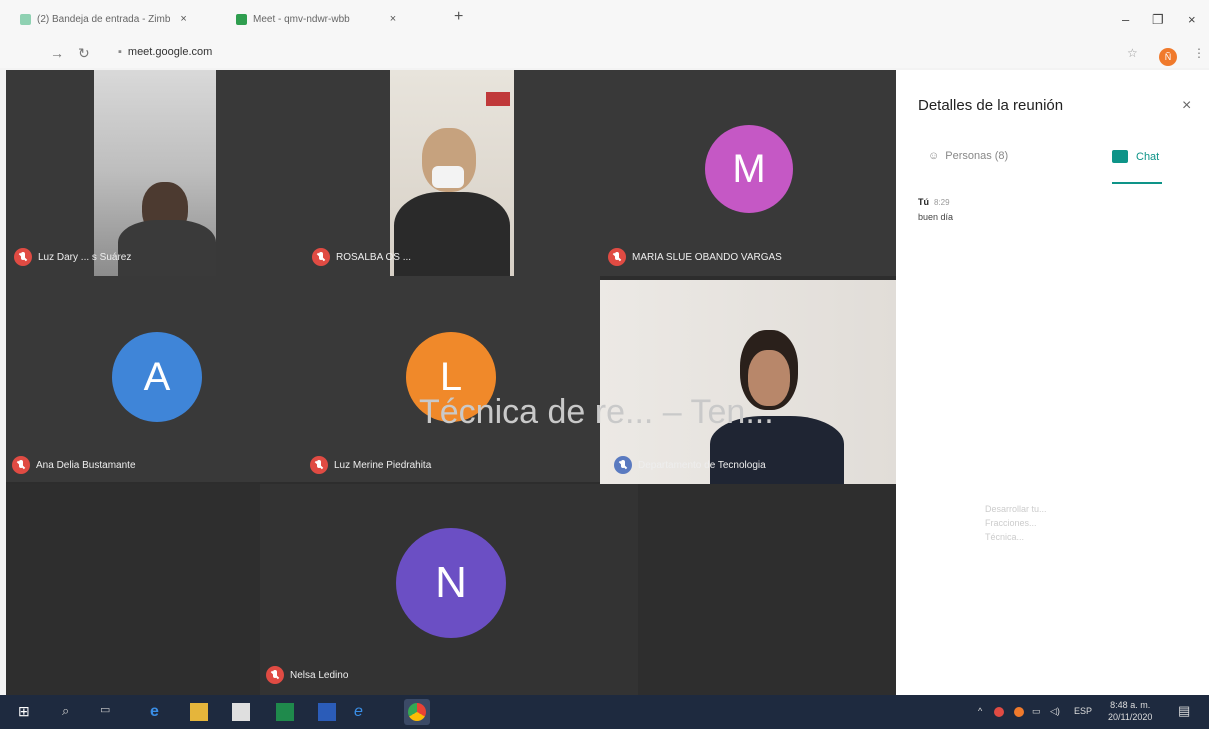  I want to click on tab-meet: Meet - qmv-ndwr-wbb ×, so click(316, 19).